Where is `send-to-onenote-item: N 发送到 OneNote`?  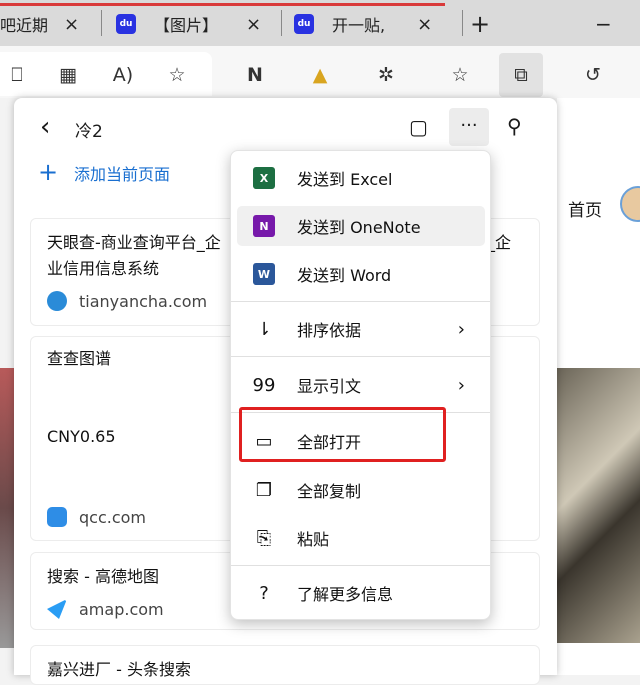
send-to-onenote-item: N 发送到 OneNote is located at coordinates (361, 226).